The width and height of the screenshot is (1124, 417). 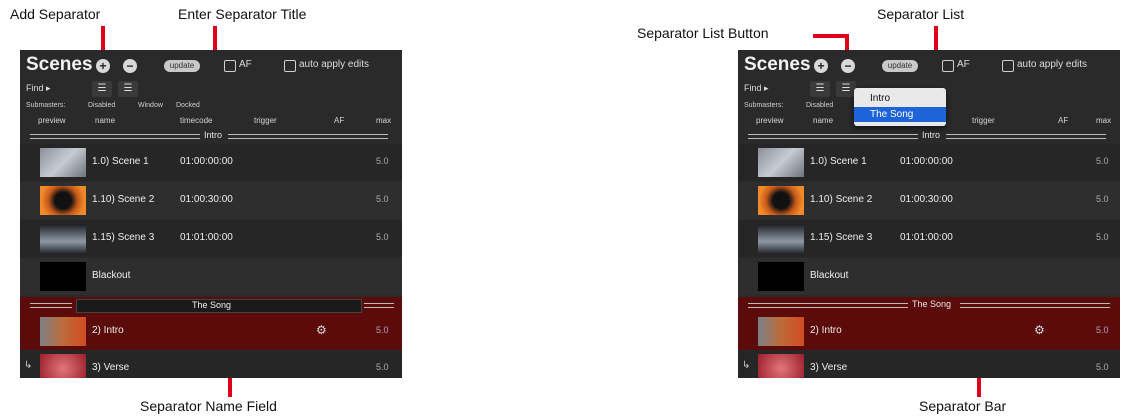 I want to click on separator-bar-song-editing: The Song, so click(x=211, y=305).